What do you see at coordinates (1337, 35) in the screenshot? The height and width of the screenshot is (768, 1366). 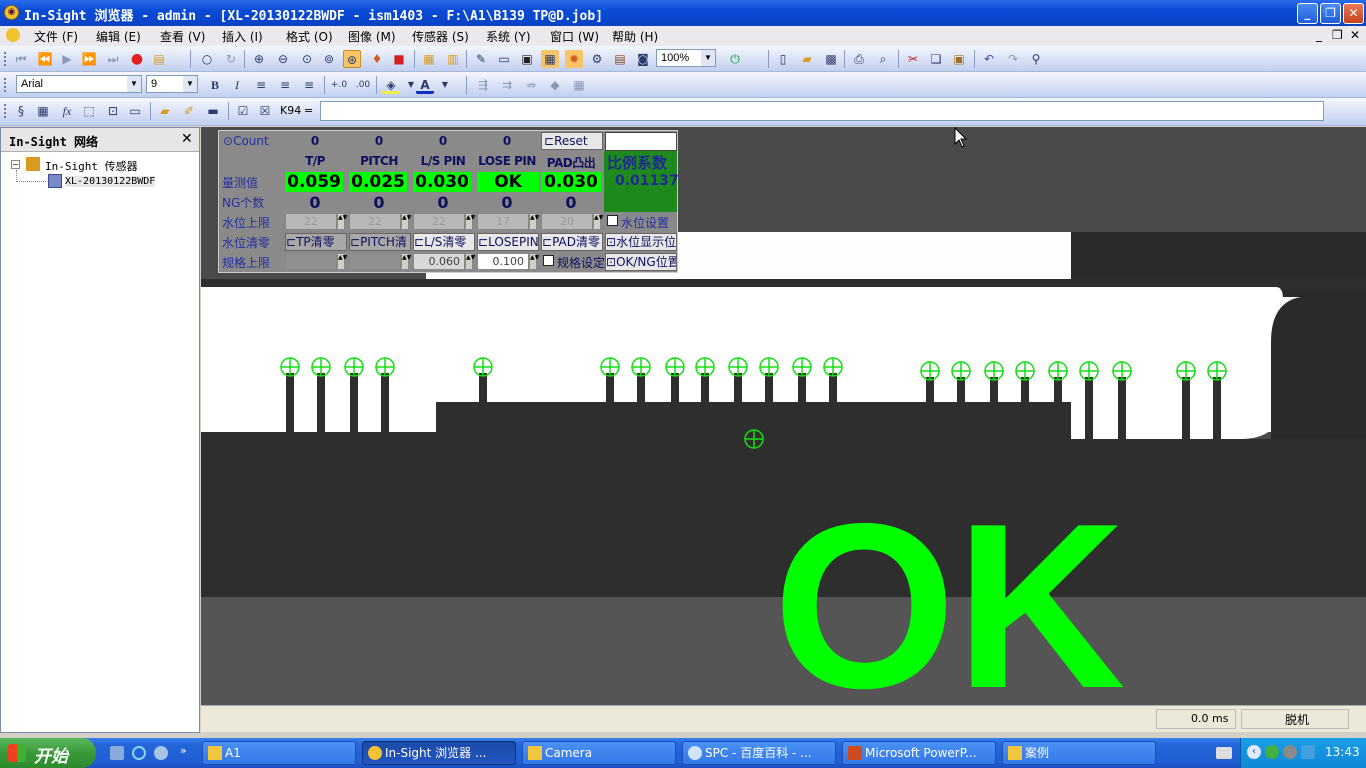 I see `mdi-restore-icon: ❐` at bounding box center [1337, 35].